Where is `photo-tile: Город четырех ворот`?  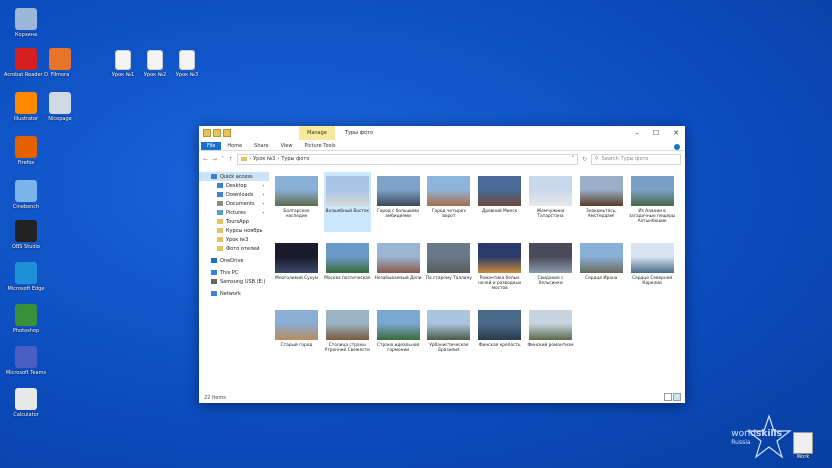 photo-tile: Город четырех ворот is located at coordinates (448, 197).